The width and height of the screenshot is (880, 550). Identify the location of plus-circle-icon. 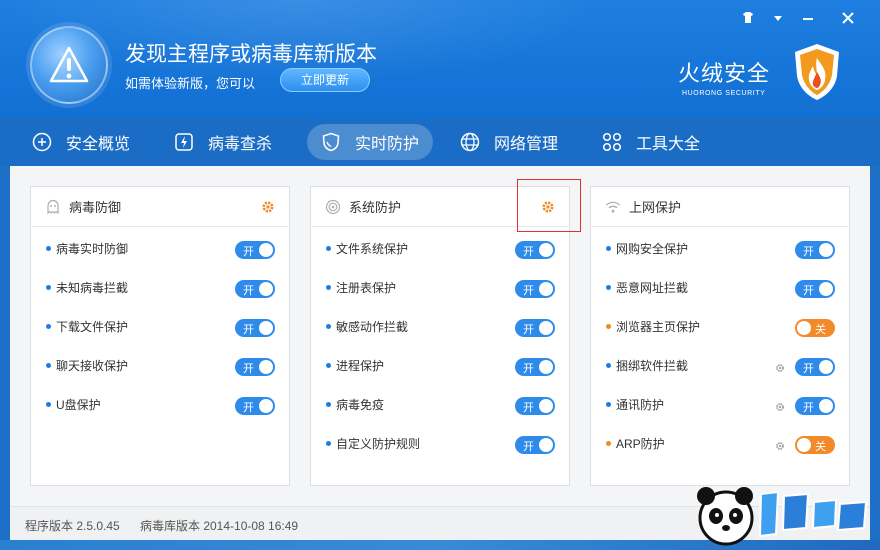
(42, 142).